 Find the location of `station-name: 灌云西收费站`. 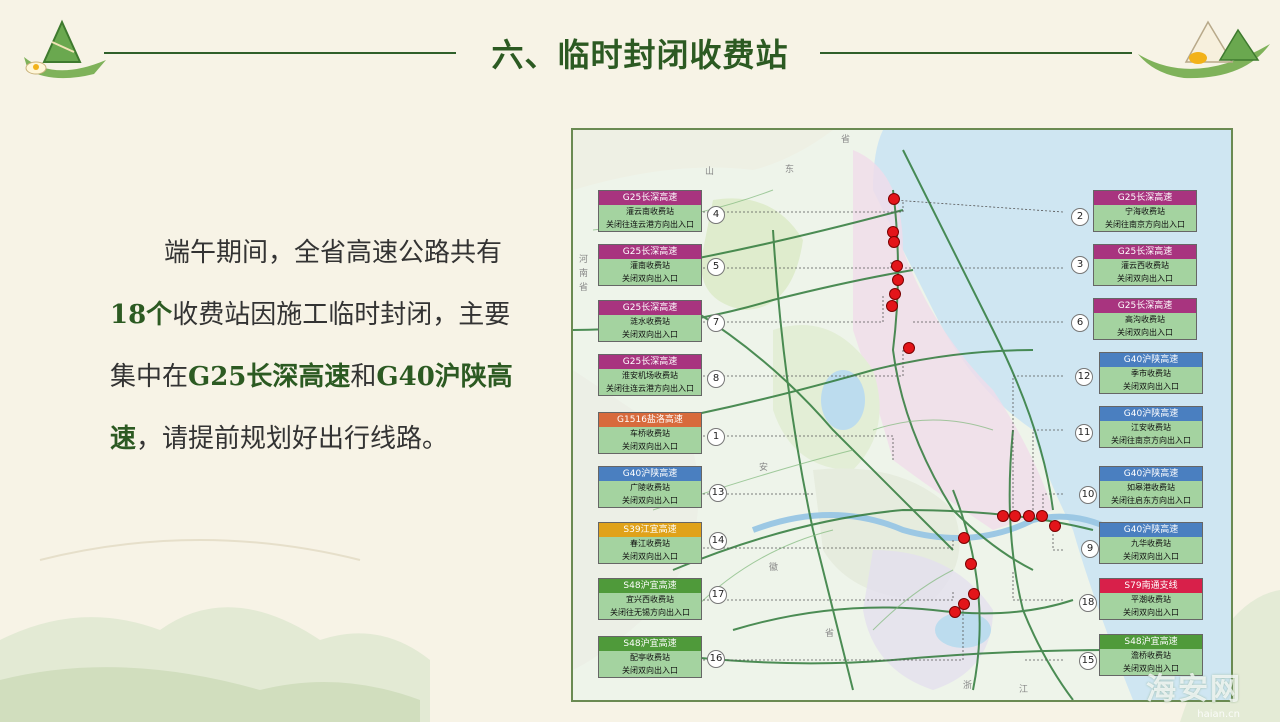

station-name: 灌云西收费站 is located at coordinates (1145, 265).